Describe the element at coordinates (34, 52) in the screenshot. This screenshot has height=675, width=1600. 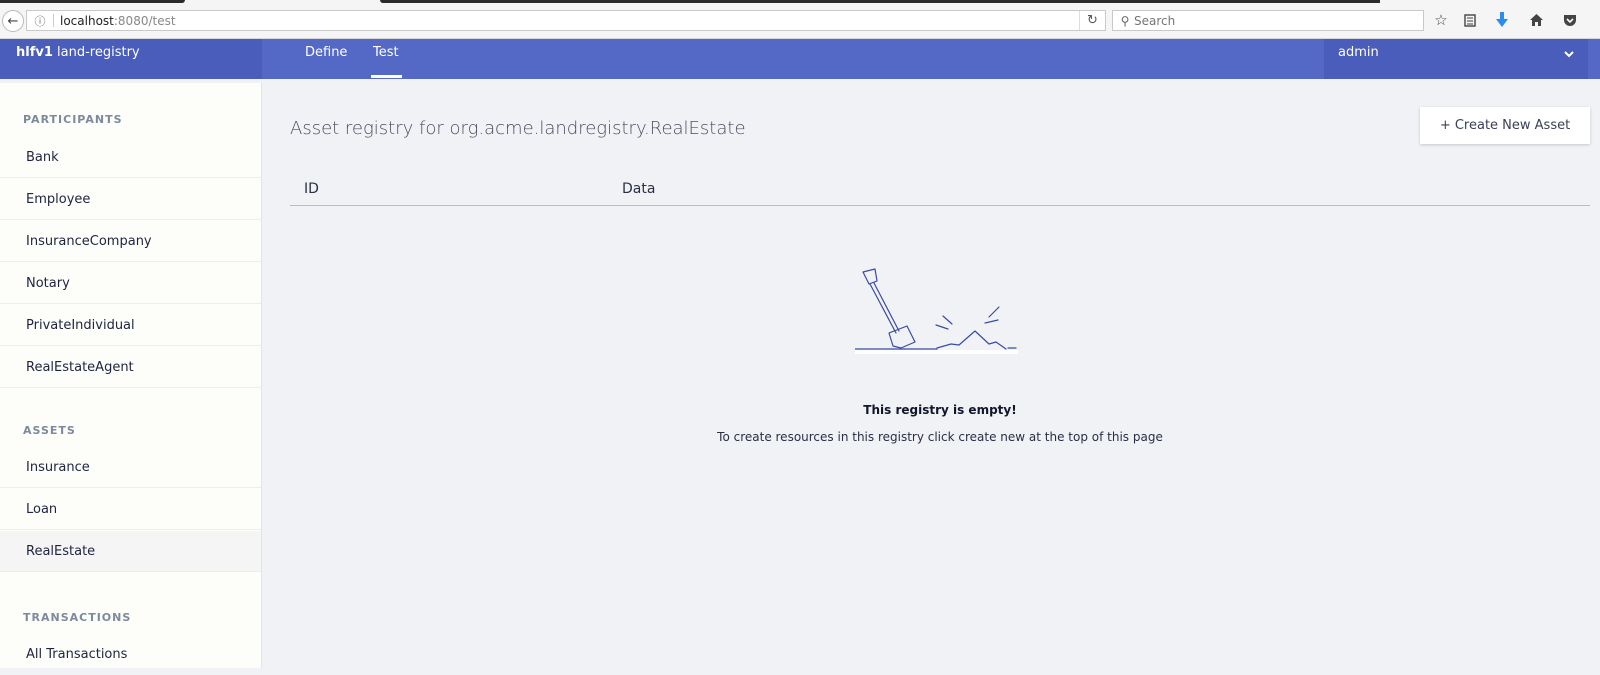
I see `brand-network: hlfv1` at that location.